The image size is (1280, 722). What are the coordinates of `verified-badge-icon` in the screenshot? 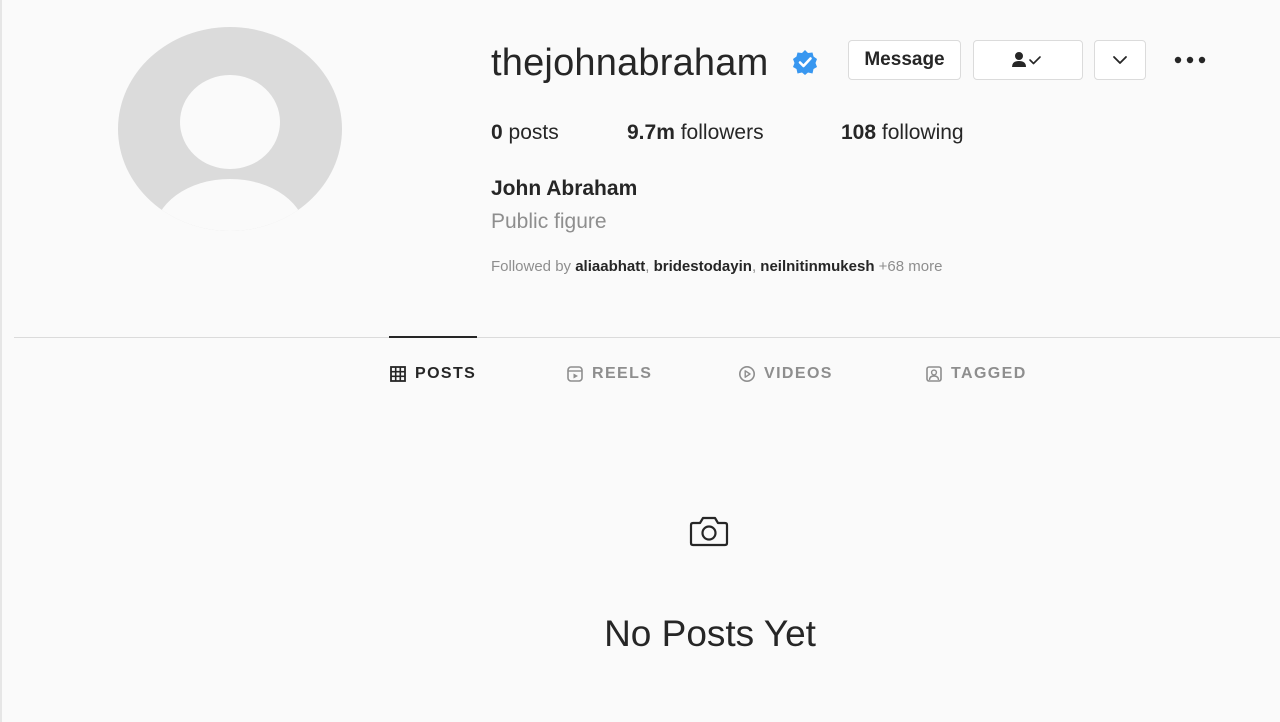 It's located at (805, 62).